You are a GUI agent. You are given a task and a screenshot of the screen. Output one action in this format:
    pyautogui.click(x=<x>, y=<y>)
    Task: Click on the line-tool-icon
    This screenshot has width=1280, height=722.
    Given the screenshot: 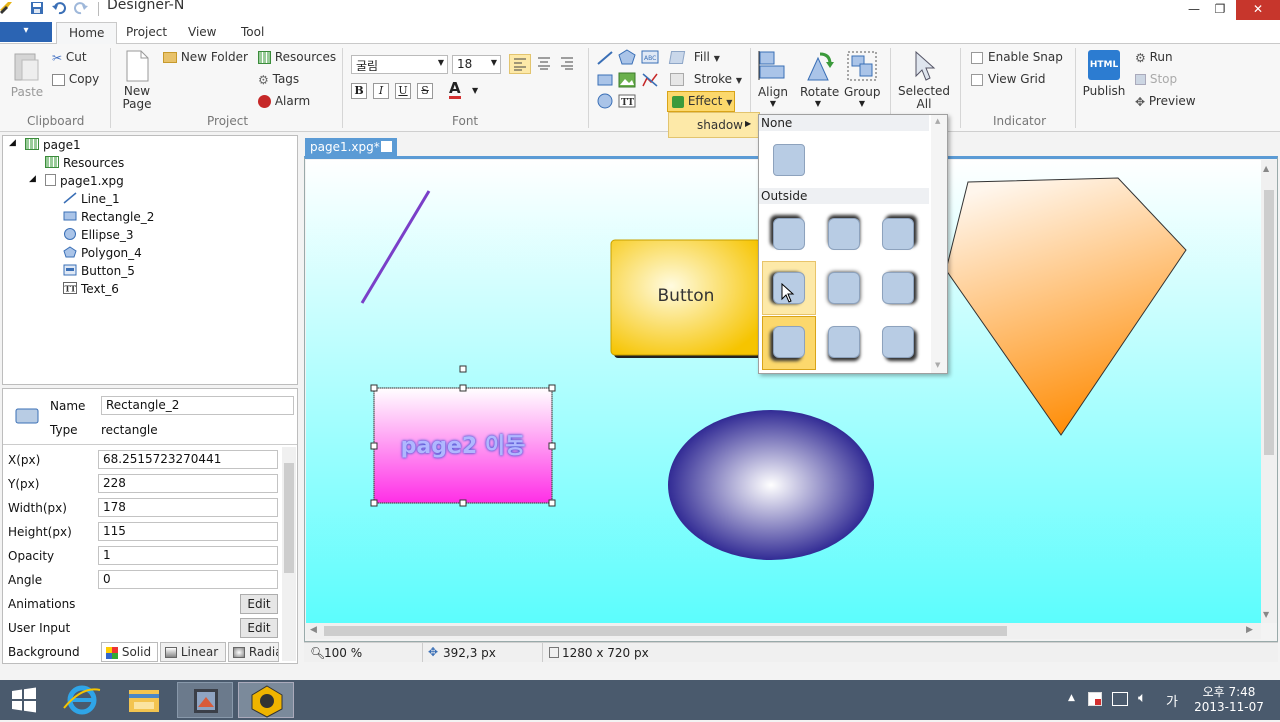 What is the action you would take?
    pyautogui.click(x=605, y=58)
    